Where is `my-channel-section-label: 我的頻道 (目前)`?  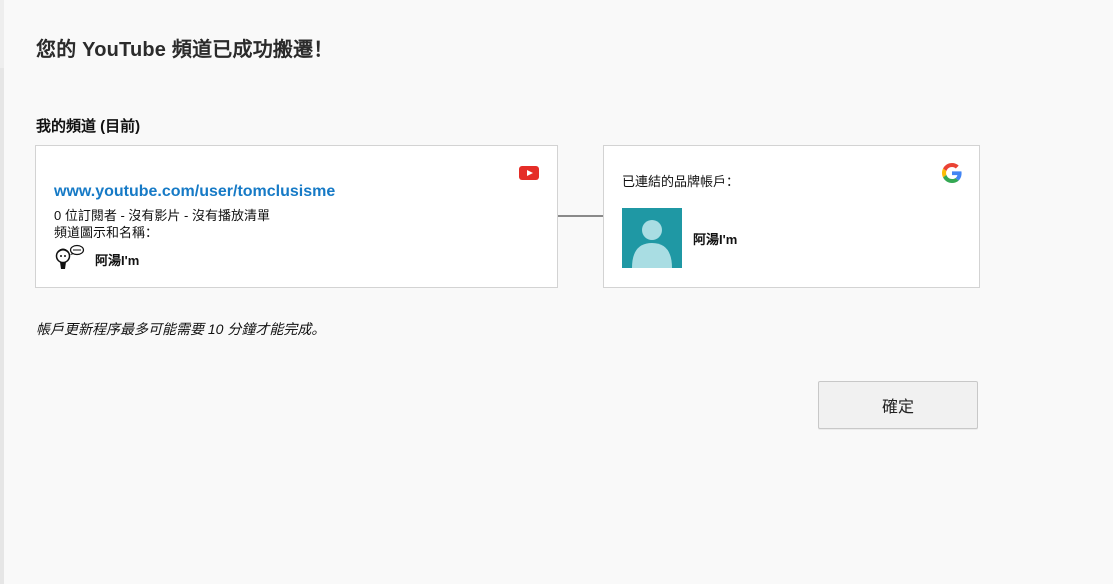
my-channel-section-label: 我的頻道 (目前) is located at coordinates (88, 126).